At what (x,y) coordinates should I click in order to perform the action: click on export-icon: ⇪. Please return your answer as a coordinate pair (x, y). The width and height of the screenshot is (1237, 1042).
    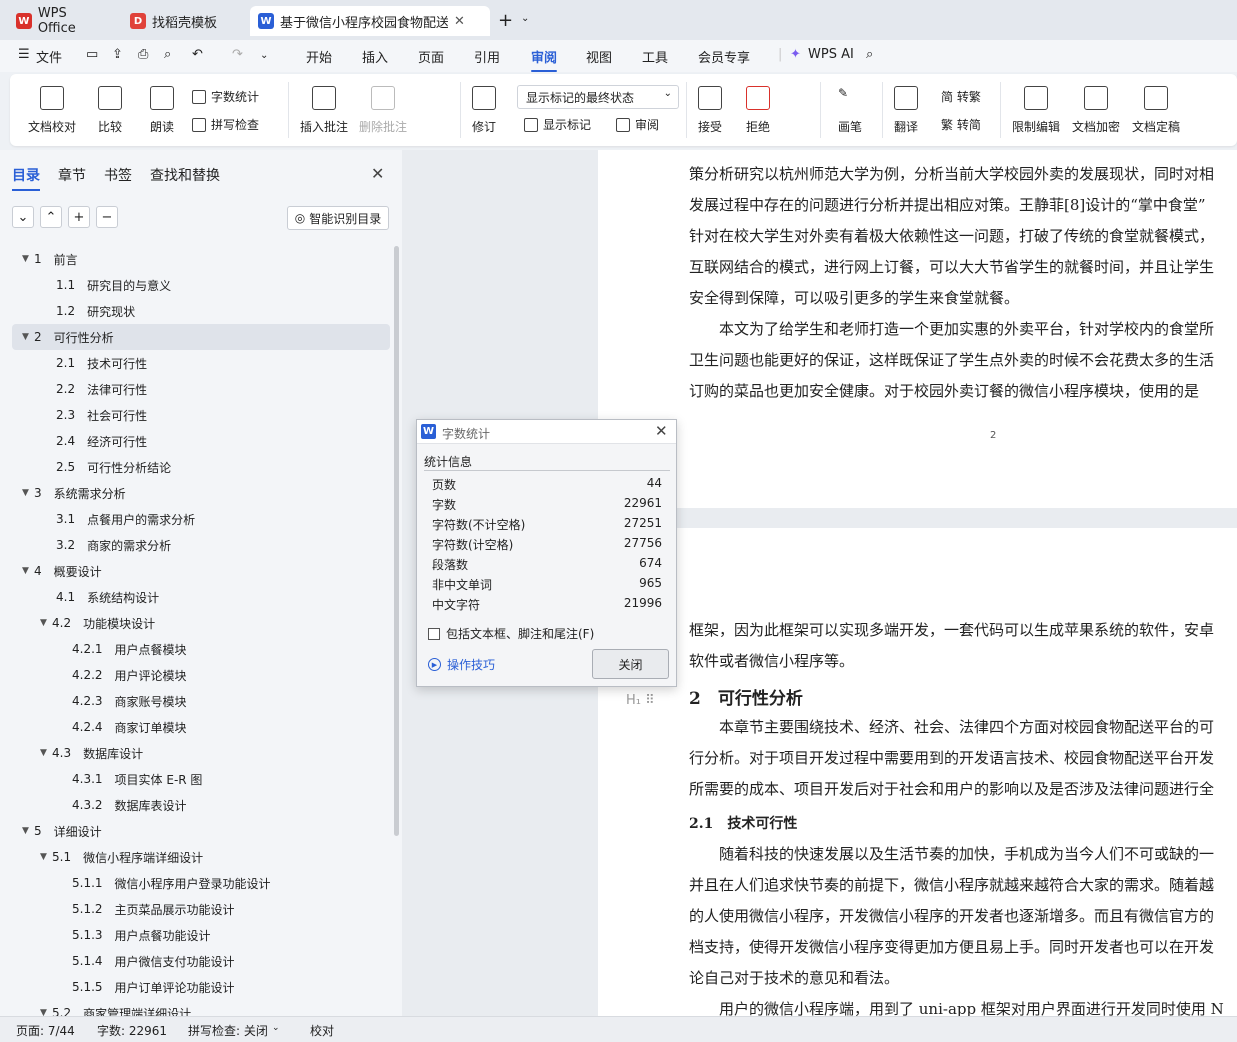
    Looking at the image, I should click on (117, 54).